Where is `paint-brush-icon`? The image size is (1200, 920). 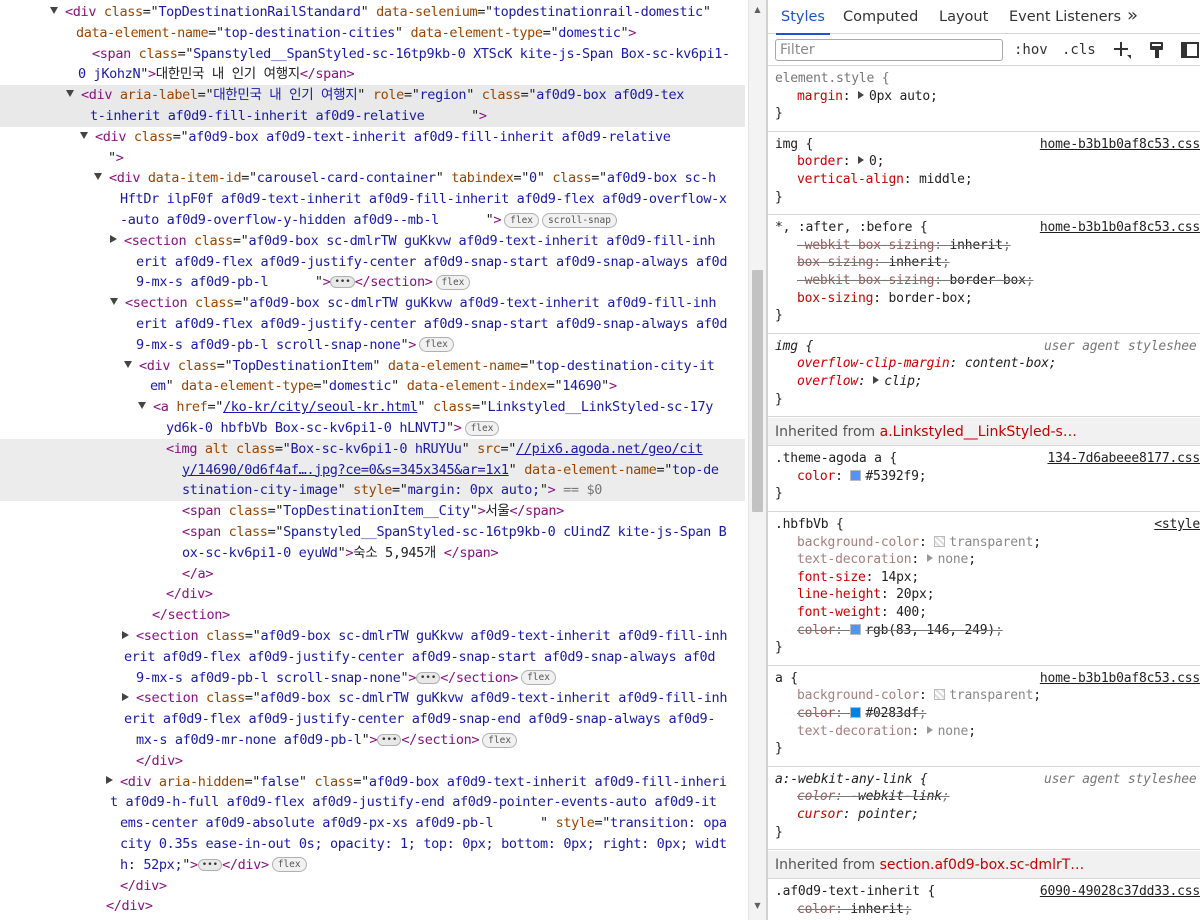
paint-brush-icon is located at coordinates (1157, 50).